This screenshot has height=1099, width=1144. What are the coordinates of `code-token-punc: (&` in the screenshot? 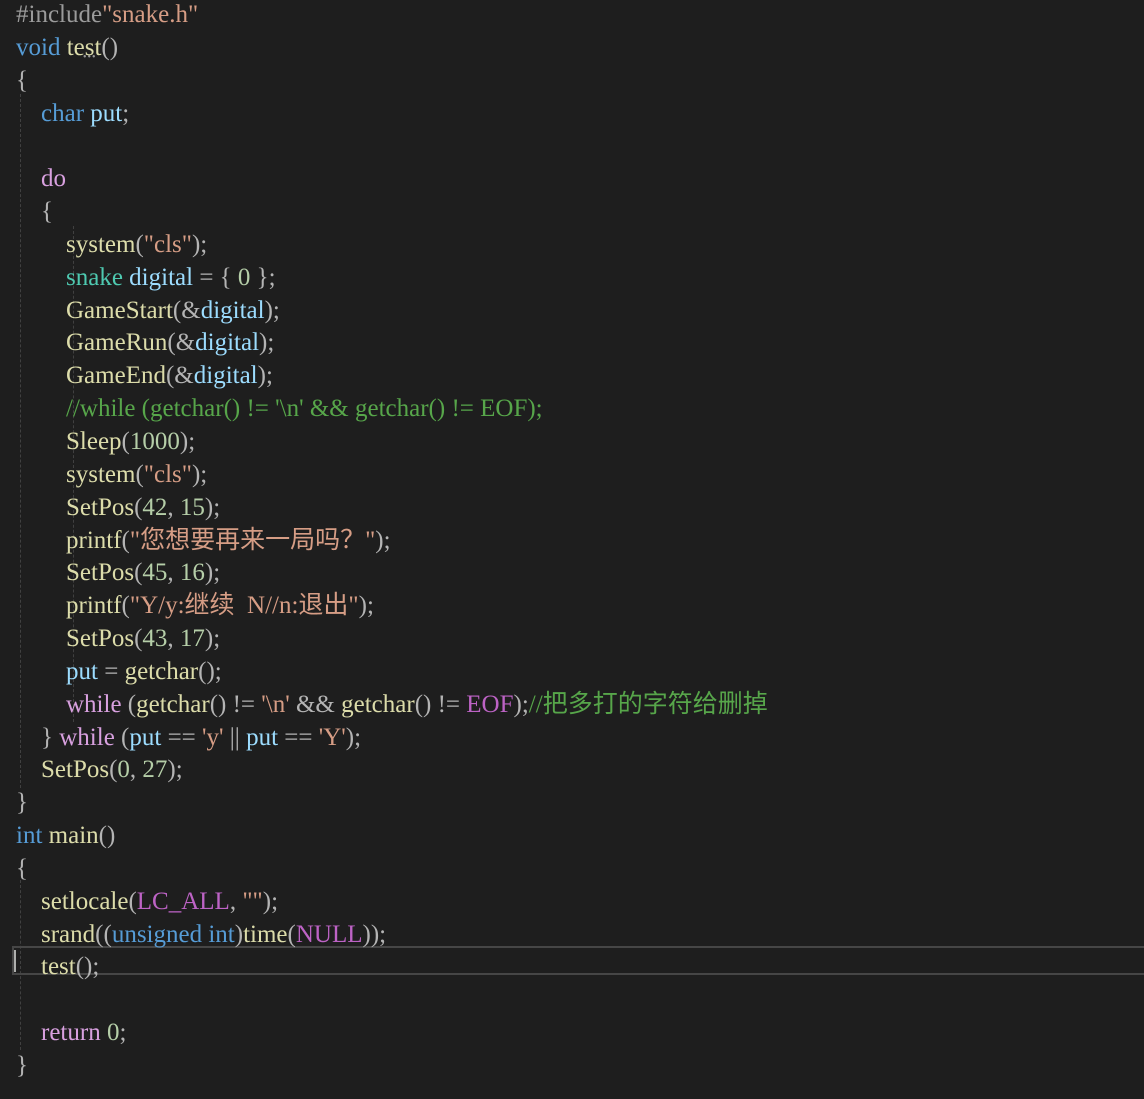 It's located at (186, 310).